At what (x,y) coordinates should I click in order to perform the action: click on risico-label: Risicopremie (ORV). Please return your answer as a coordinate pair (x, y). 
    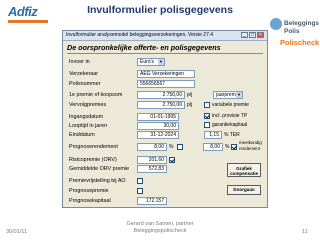
    Looking at the image, I should click on (93, 160).